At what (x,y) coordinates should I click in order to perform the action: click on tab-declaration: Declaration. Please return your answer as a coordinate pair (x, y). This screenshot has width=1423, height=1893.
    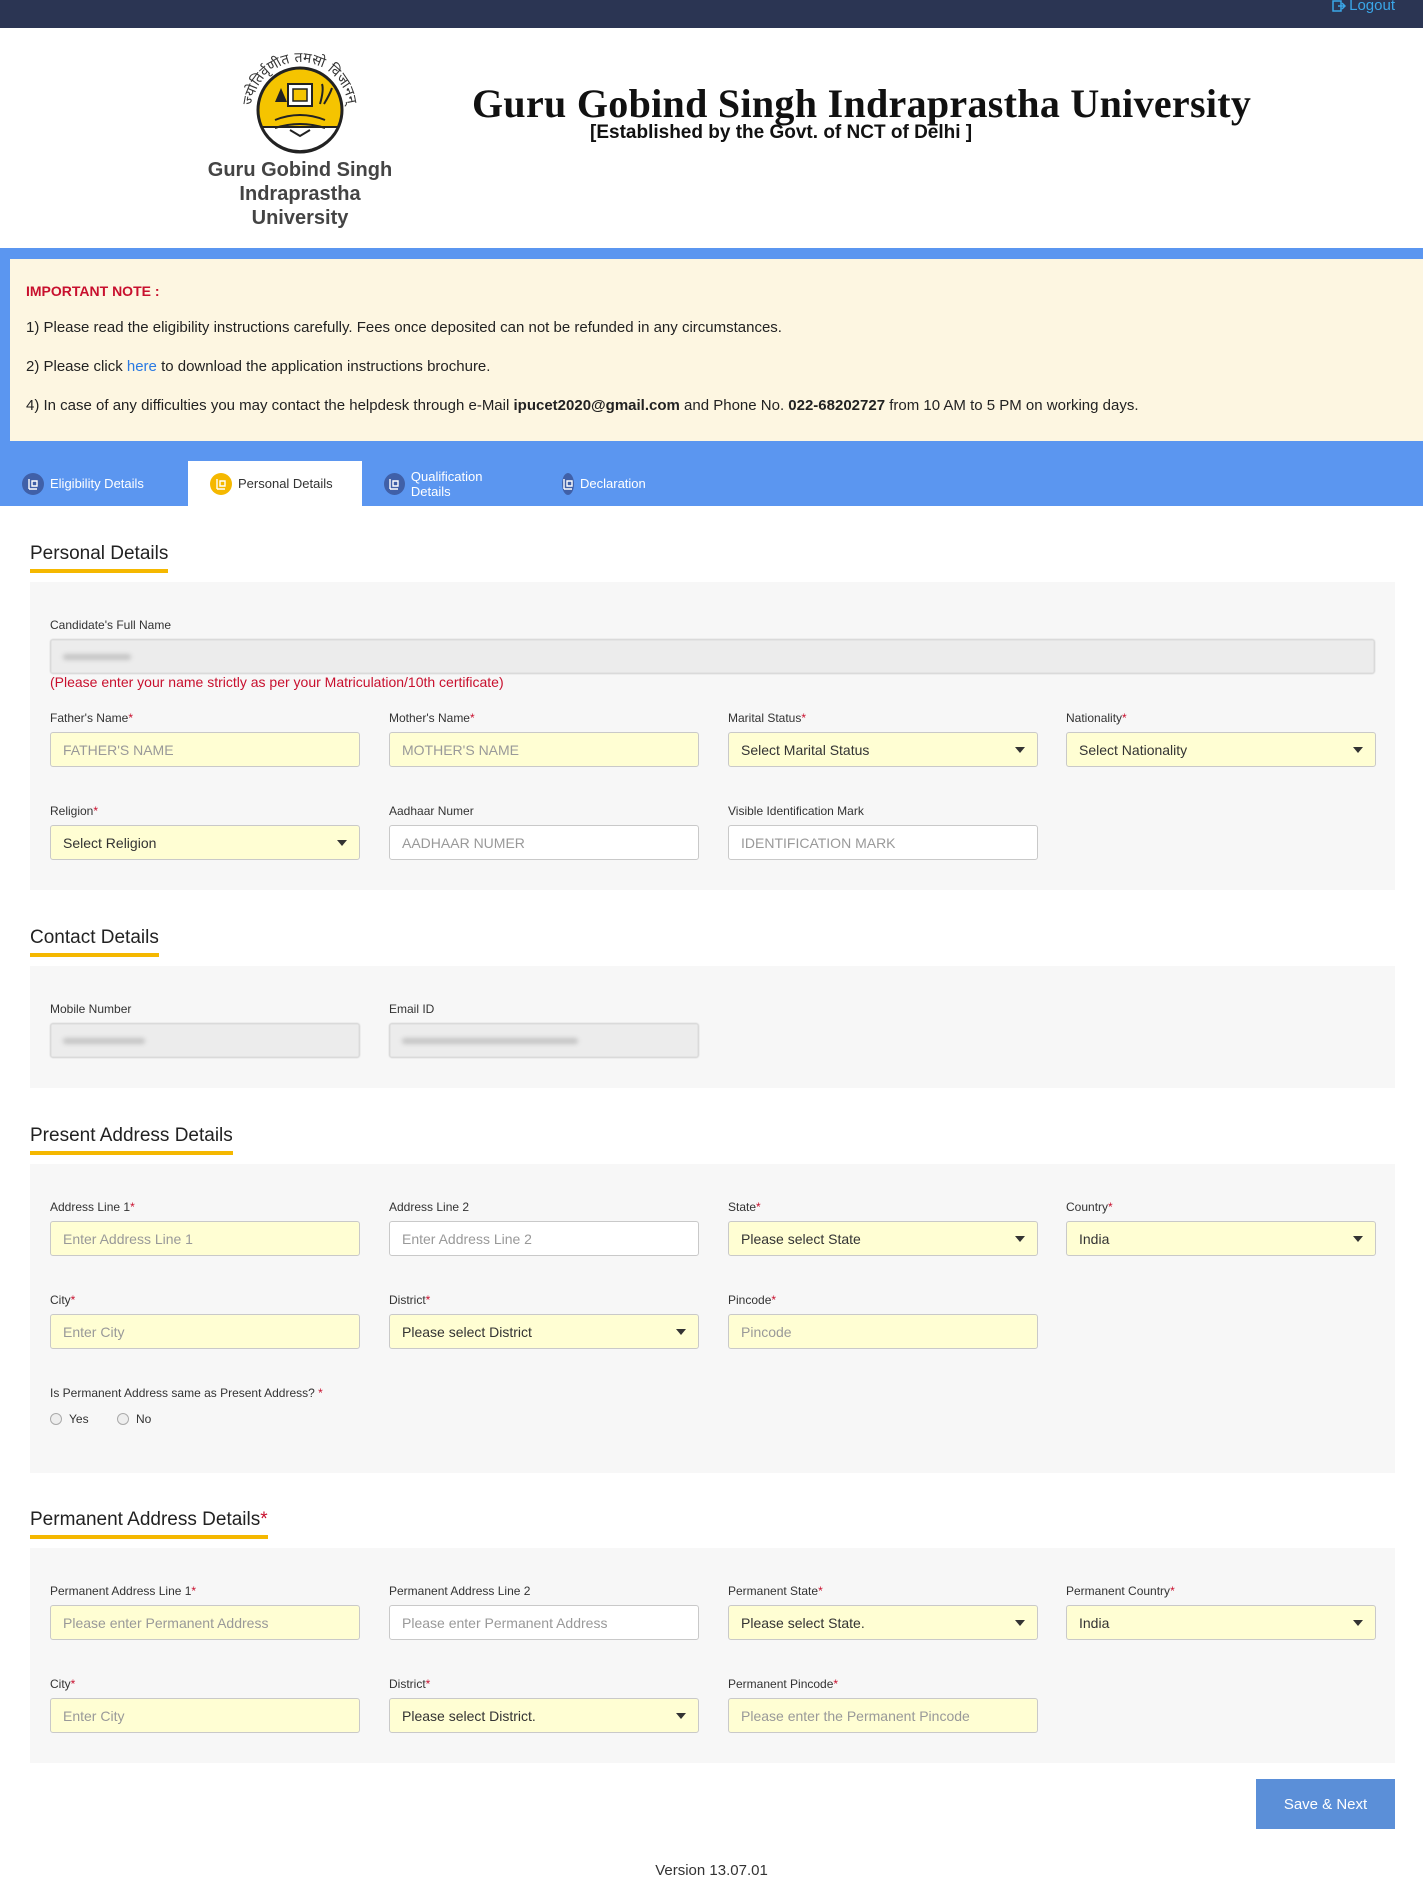
    Looking at the image, I should click on (600, 483).